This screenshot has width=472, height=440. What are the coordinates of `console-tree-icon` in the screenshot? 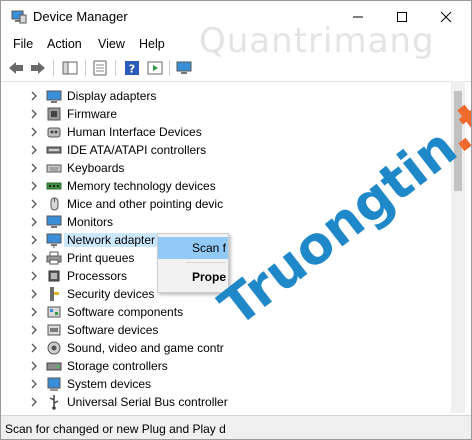 It's located at (70, 68).